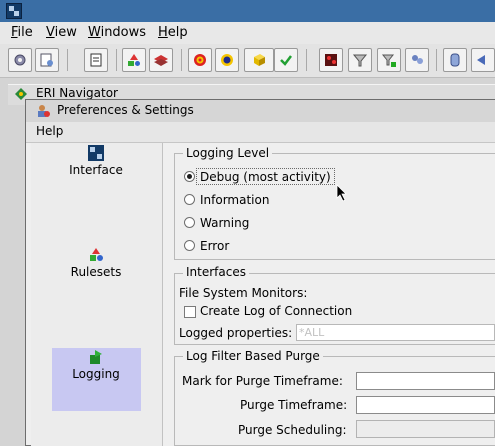  I want to click on interfaces-legend: Interfaces, so click(216, 272).